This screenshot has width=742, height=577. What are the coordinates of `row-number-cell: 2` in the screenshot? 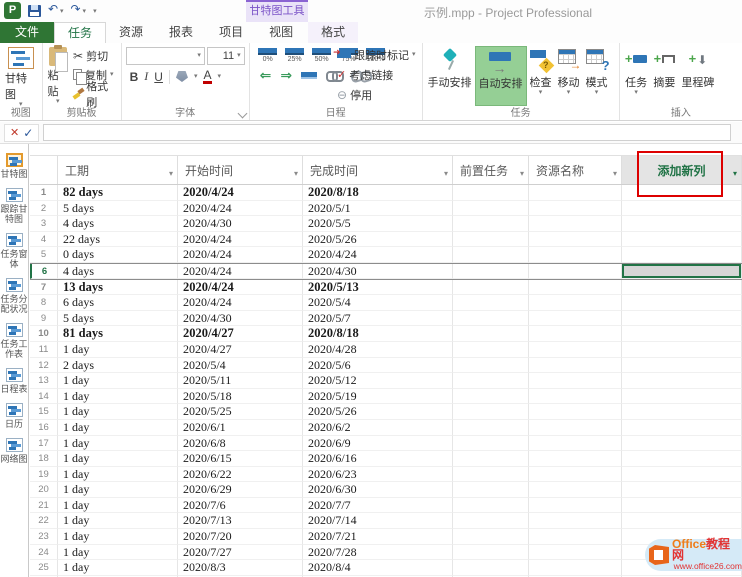 It's located at (44, 208).